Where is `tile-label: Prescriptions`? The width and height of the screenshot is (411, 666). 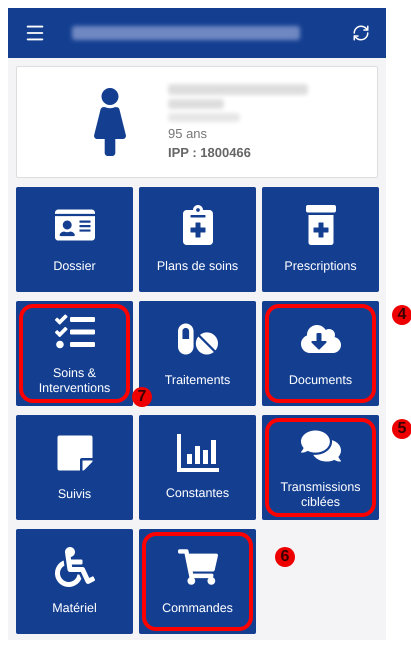 tile-label: Prescriptions is located at coordinates (320, 266).